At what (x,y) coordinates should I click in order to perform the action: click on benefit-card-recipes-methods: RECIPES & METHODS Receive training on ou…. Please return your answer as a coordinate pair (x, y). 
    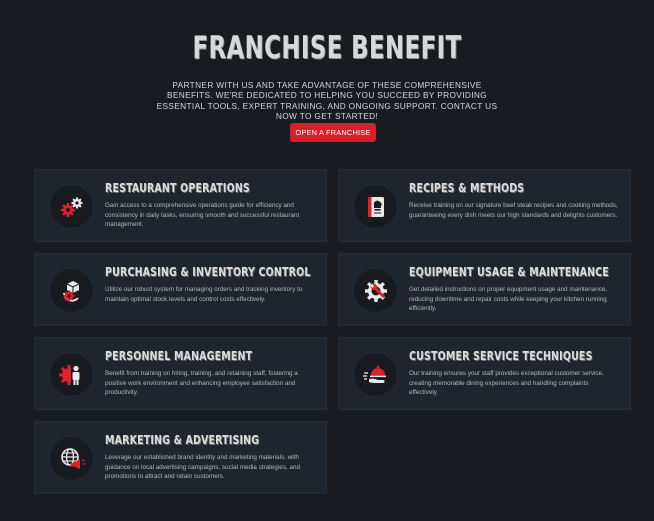
    Looking at the image, I should click on (484, 205).